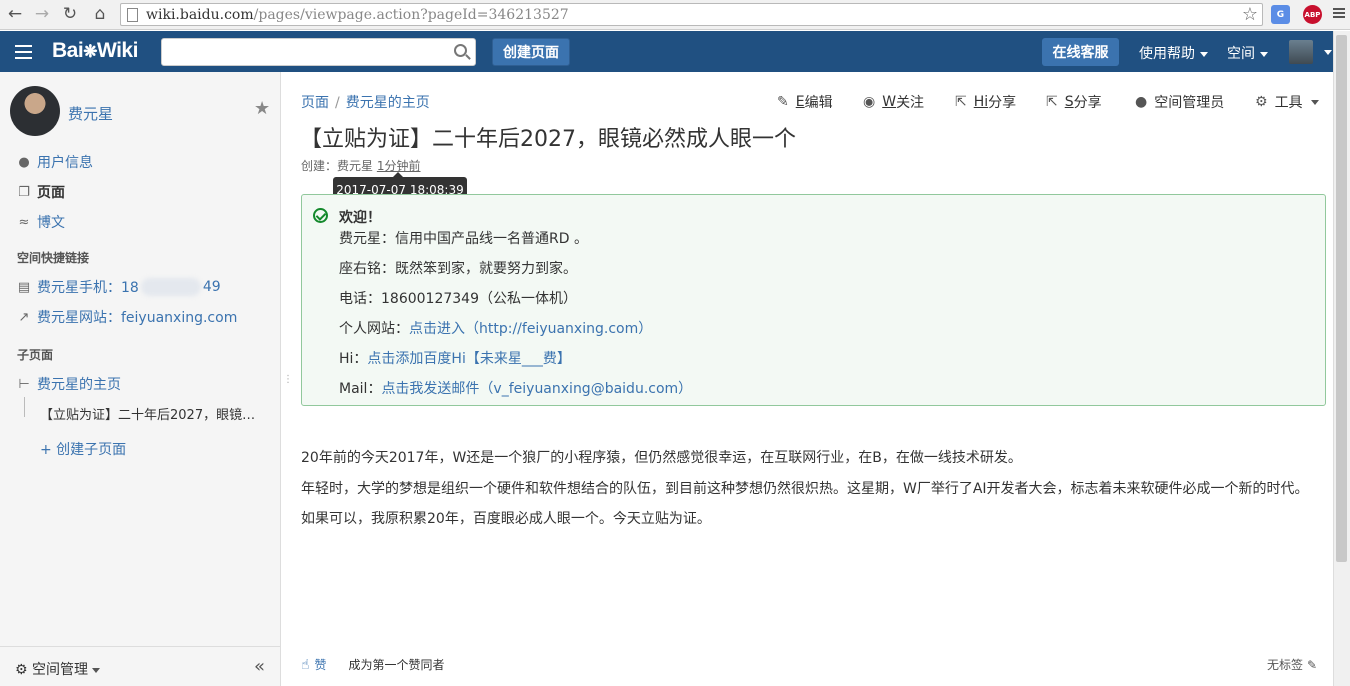 This screenshot has width=1350, height=686. Describe the element at coordinates (321, 664) in the screenshot. I see `like-button: 赞` at that location.